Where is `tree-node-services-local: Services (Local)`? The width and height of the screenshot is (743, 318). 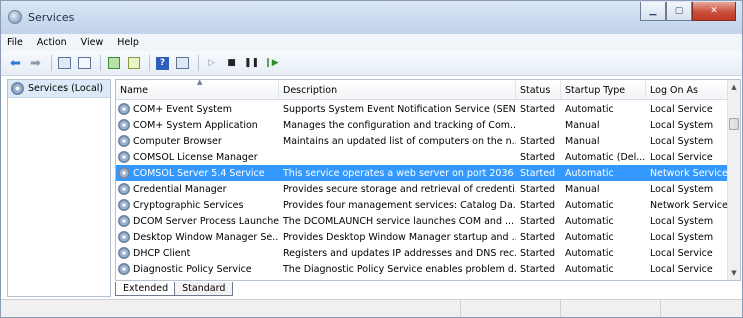 tree-node-services-local: Services (Local) is located at coordinates (59, 89).